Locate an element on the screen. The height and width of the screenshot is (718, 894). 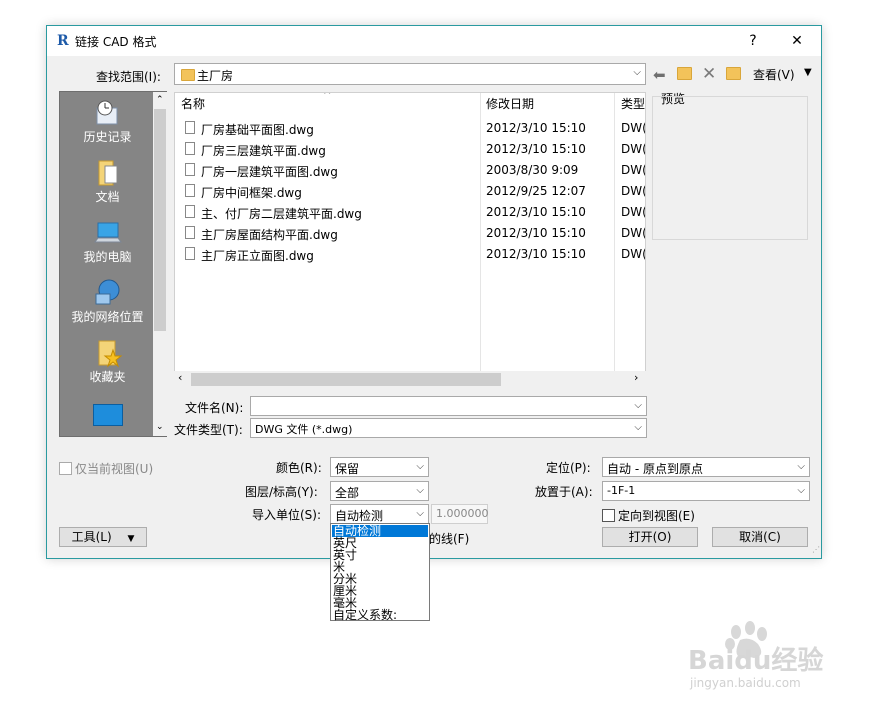
folder-icon is located at coordinates (188, 75).